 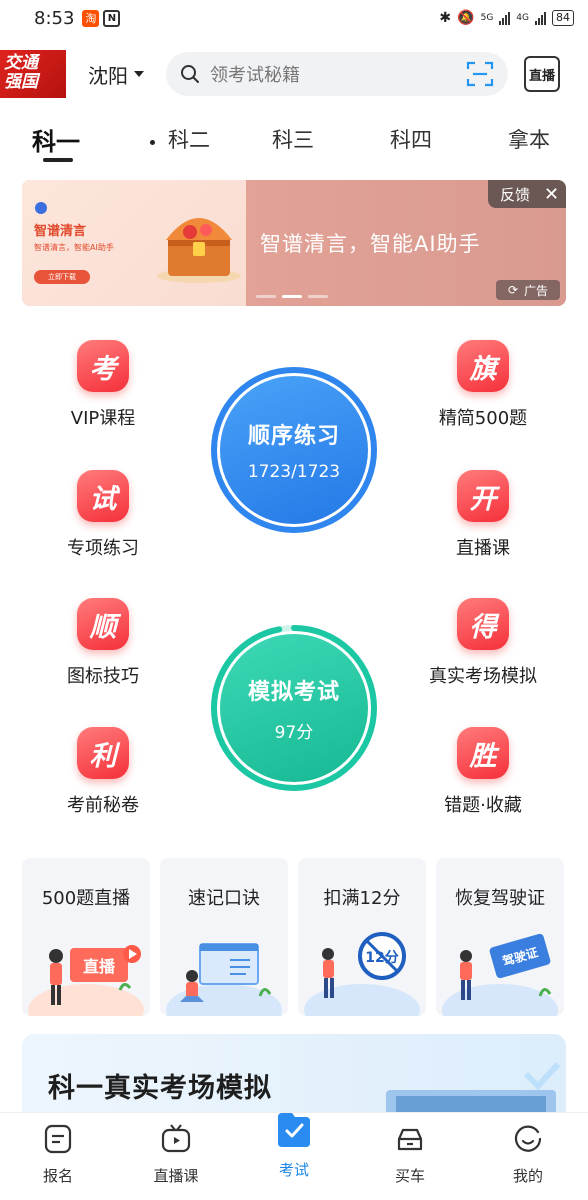 What do you see at coordinates (293, 1170) in the screenshot?
I see `nav-label: 考试` at bounding box center [293, 1170].